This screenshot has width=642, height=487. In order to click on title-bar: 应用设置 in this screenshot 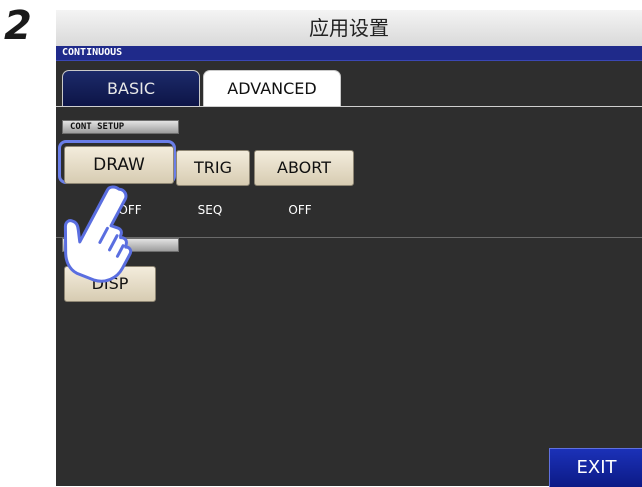, I will do `click(349, 28)`.